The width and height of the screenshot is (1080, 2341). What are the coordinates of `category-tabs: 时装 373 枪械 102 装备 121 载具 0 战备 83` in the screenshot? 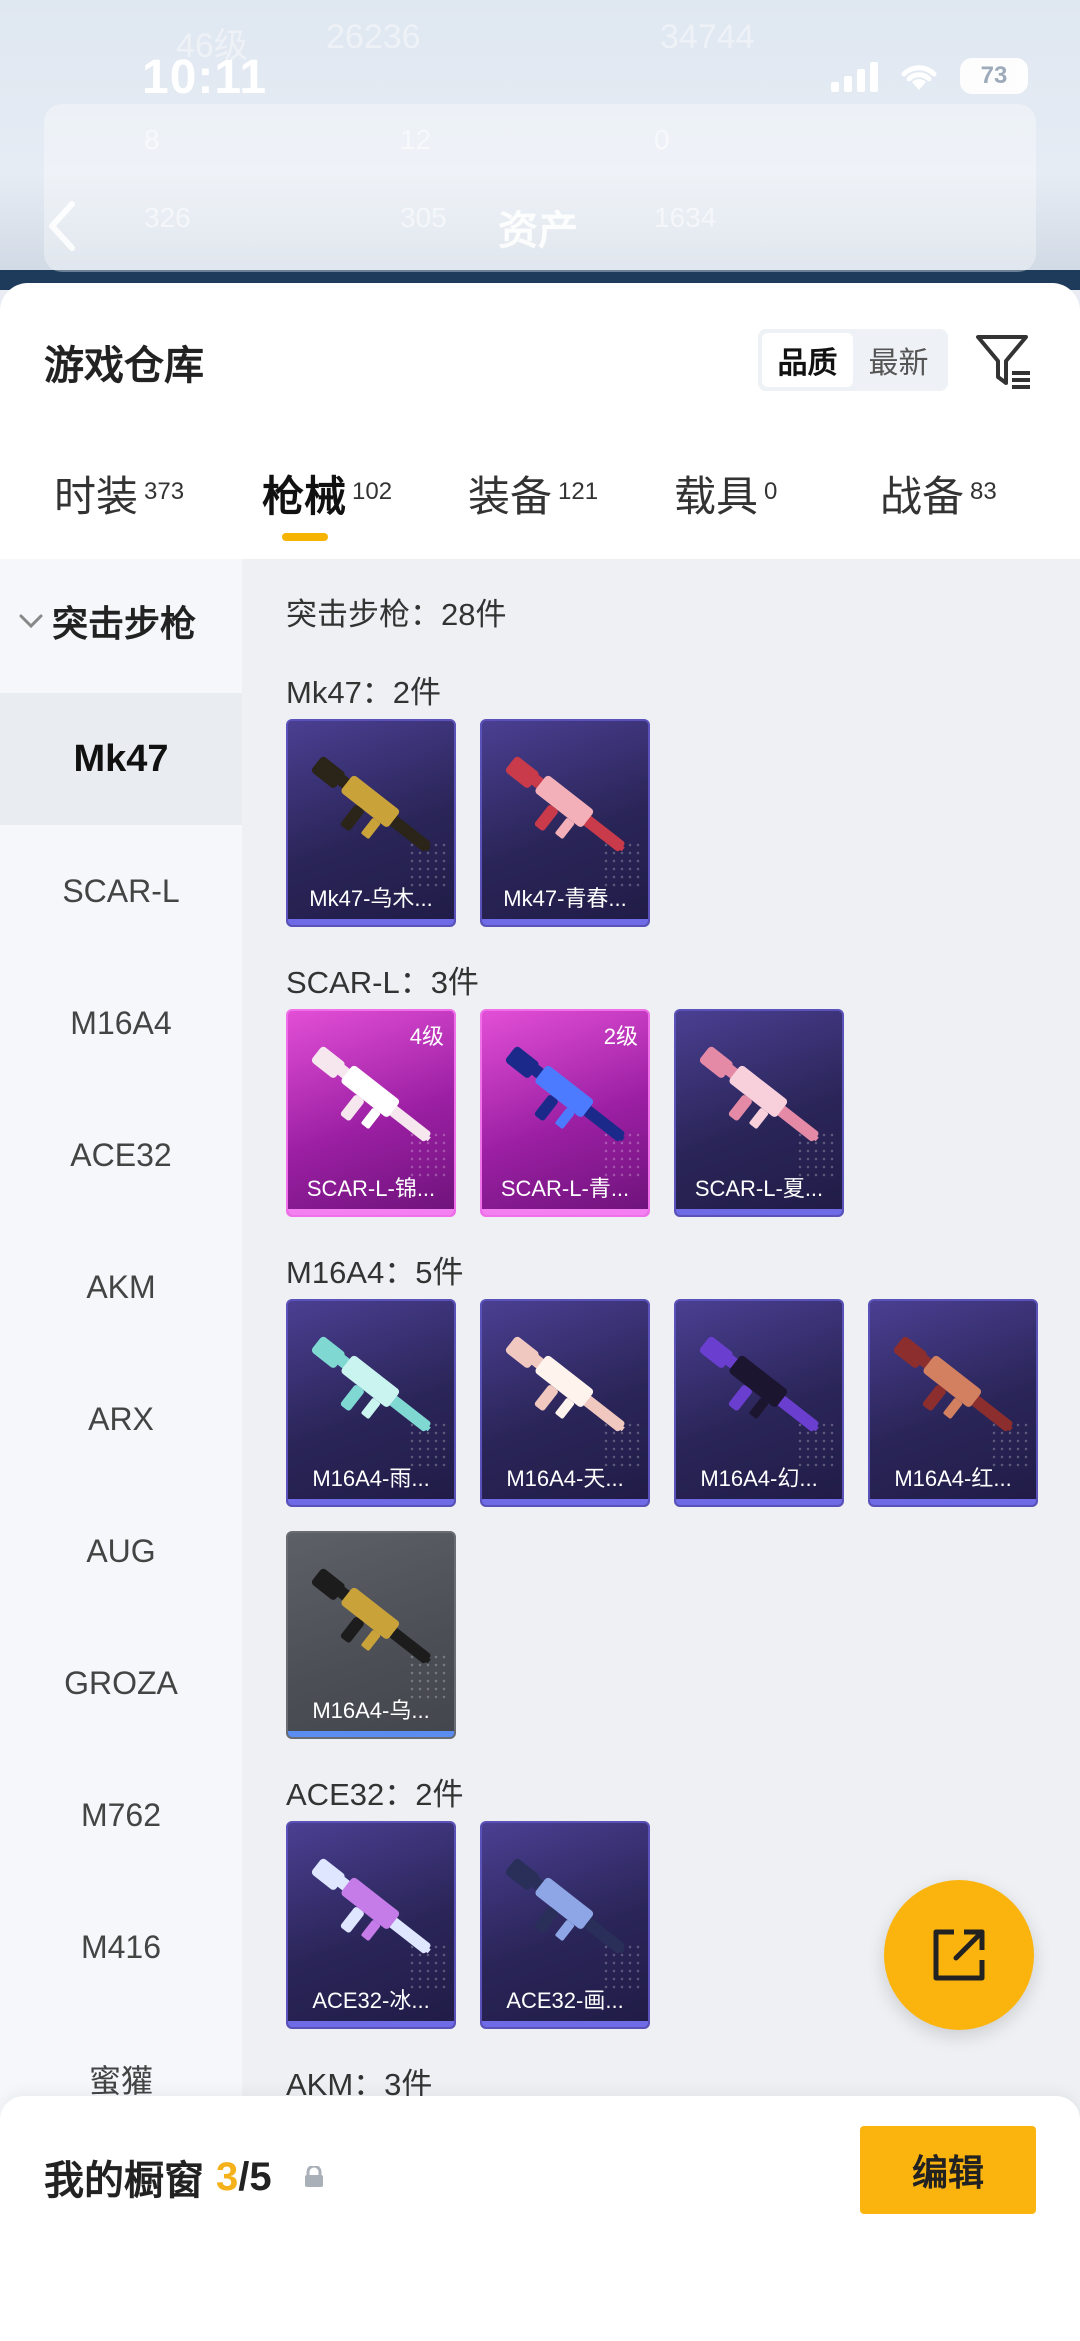 It's located at (540, 513).